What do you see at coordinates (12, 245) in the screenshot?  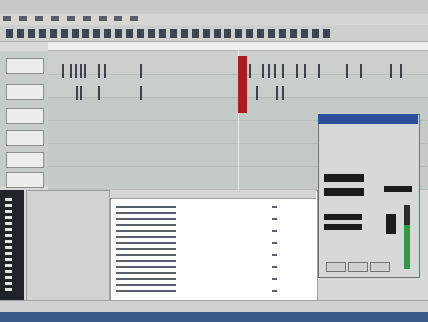 I see `piano-keys` at bounding box center [12, 245].